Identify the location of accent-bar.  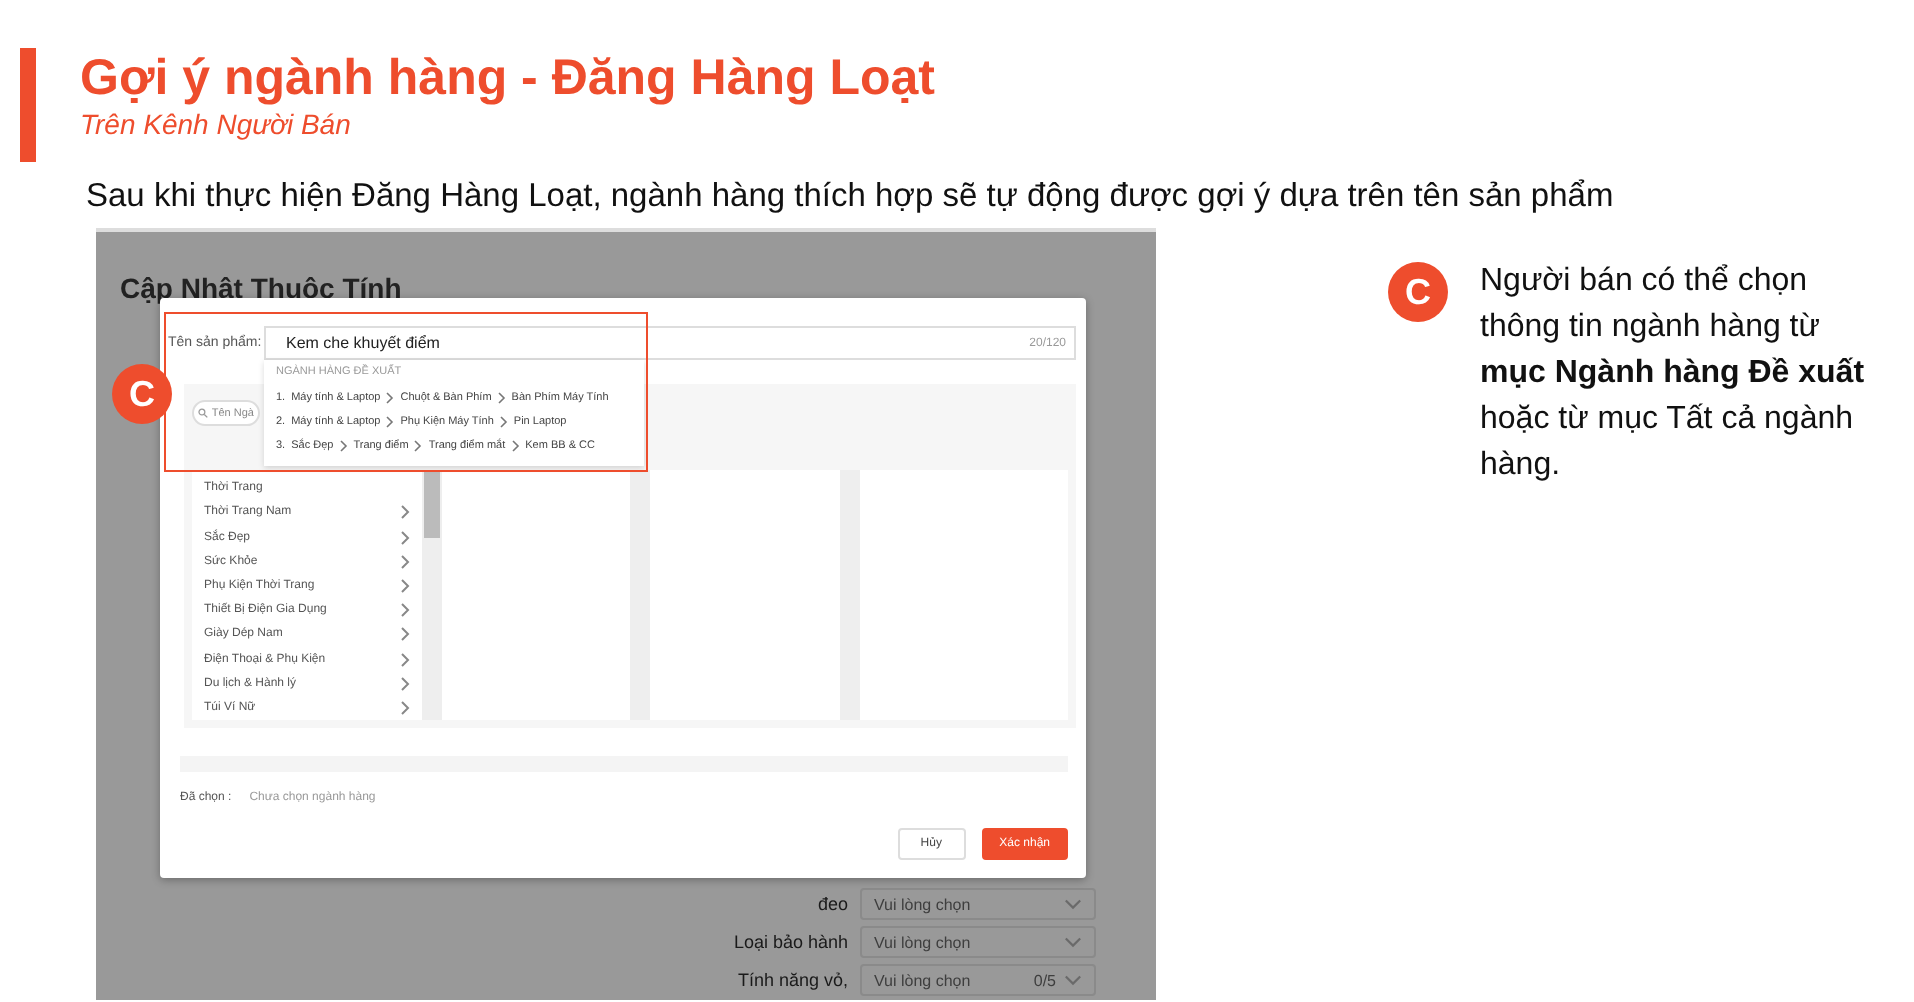
(28, 105).